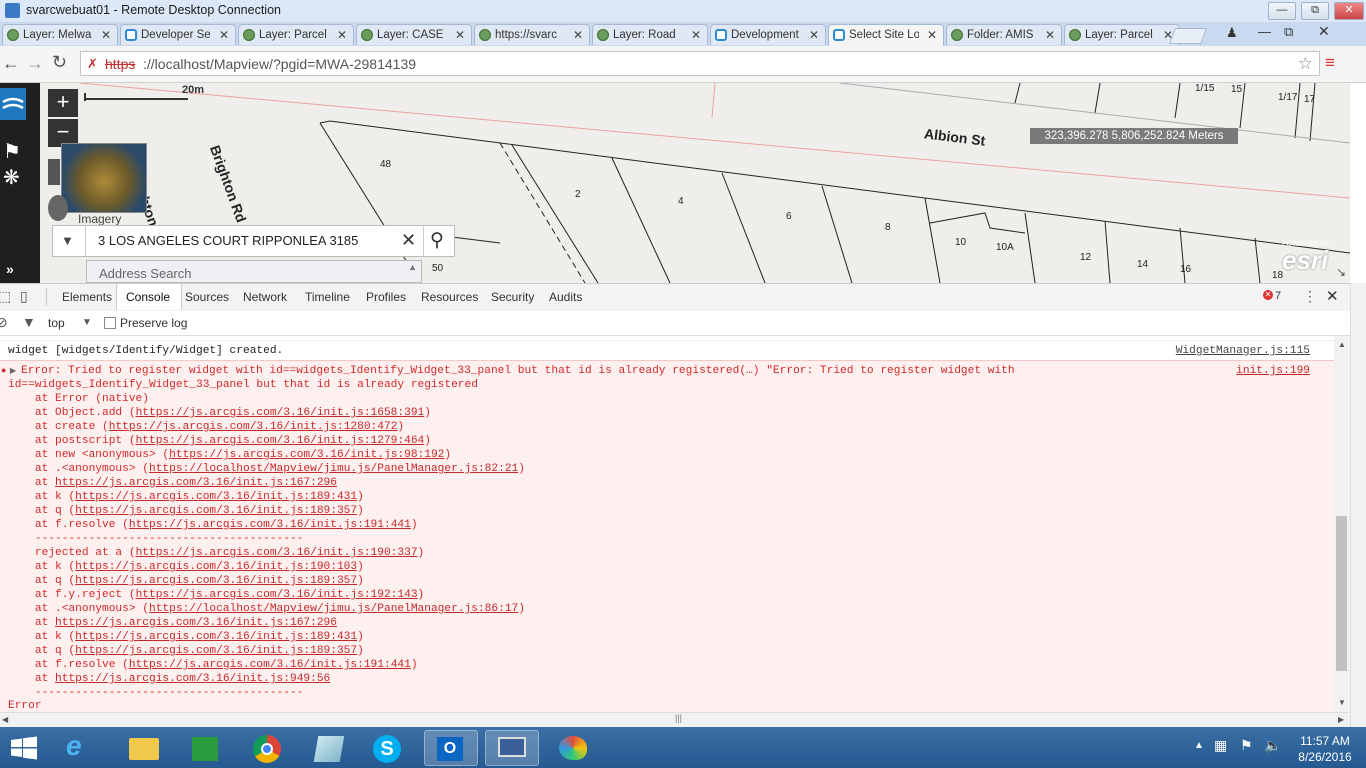  I want to click on devtools-close-icon: ✕, so click(1332, 296).